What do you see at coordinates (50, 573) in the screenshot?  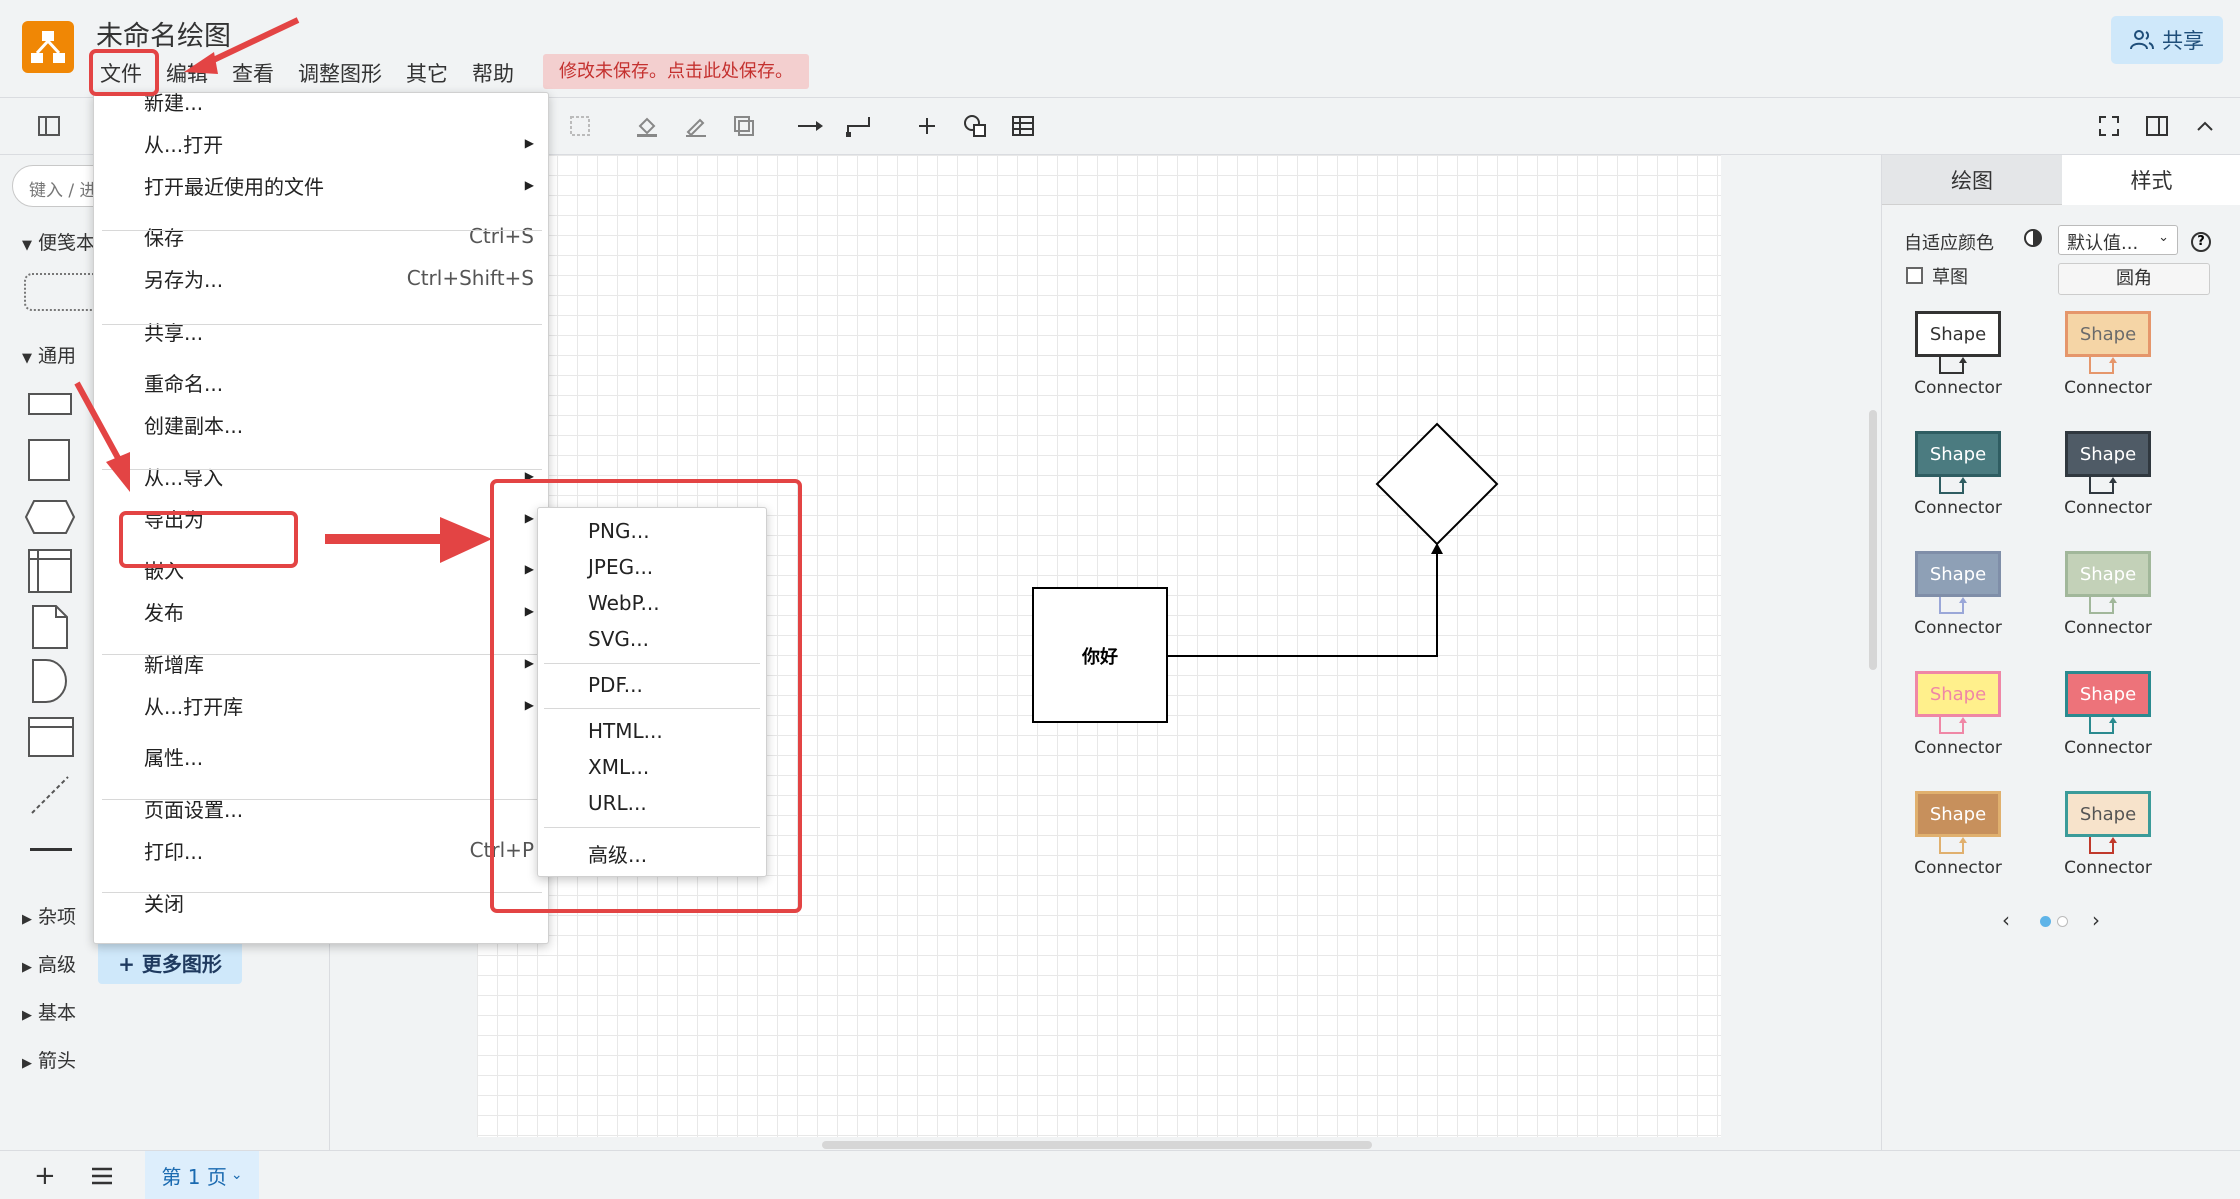 I see `shape-container` at bounding box center [50, 573].